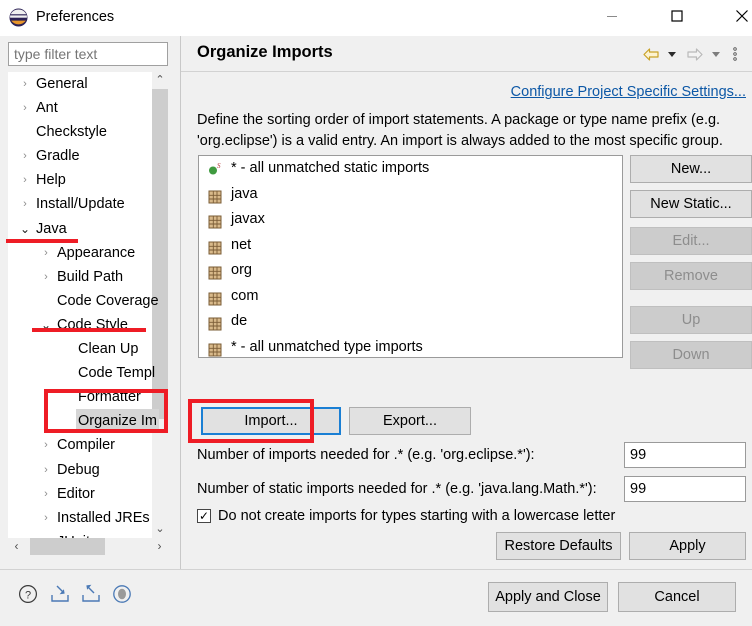  I want to click on sidebar-item-code-templ: Code Templ, so click(88, 373).